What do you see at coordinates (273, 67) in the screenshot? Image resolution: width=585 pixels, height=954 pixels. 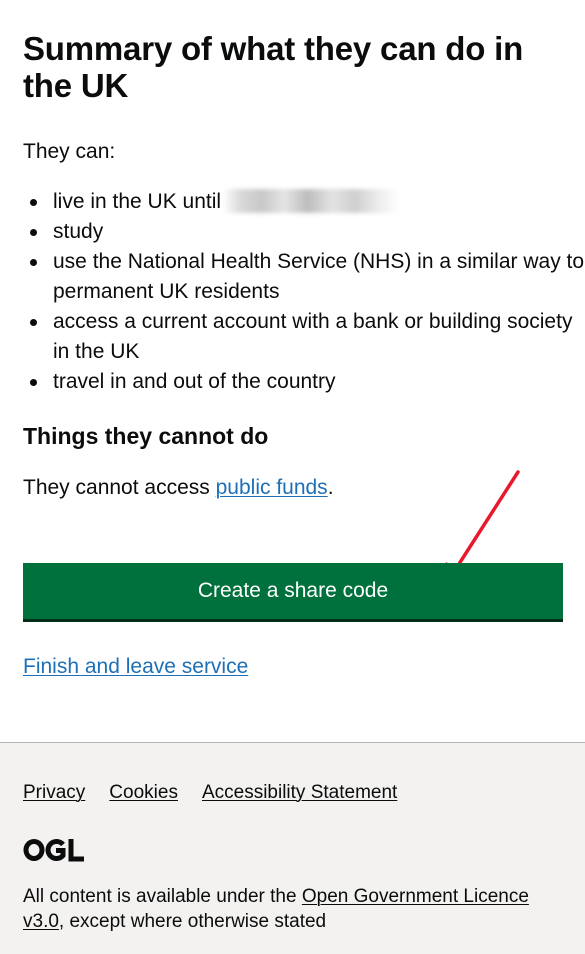 I see `page-title: Summary of what they can do in the UK` at bounding box center [273, 67].